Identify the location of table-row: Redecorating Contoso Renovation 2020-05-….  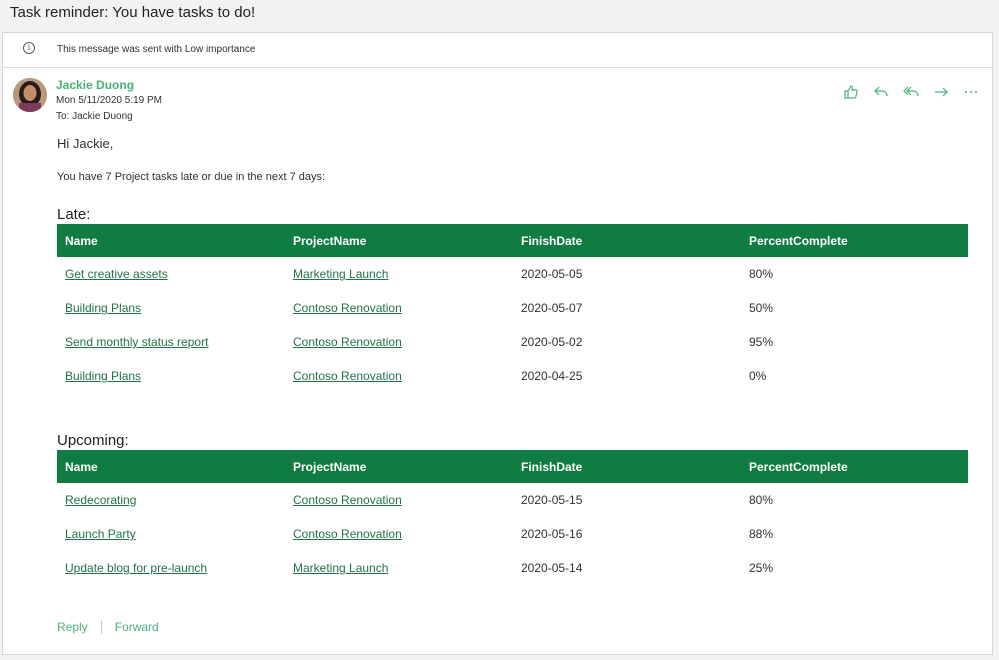
(512, 500).